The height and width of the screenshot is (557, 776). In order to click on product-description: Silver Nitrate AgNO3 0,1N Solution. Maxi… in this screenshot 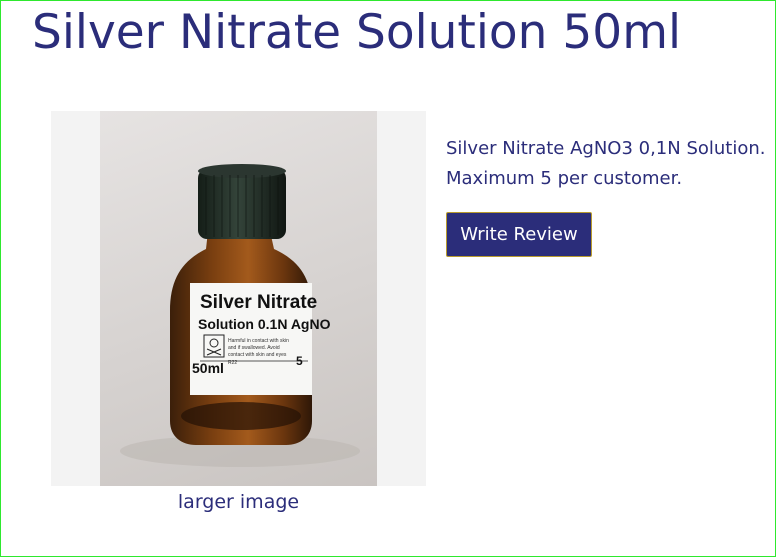, I will do `click(606, 163)`.